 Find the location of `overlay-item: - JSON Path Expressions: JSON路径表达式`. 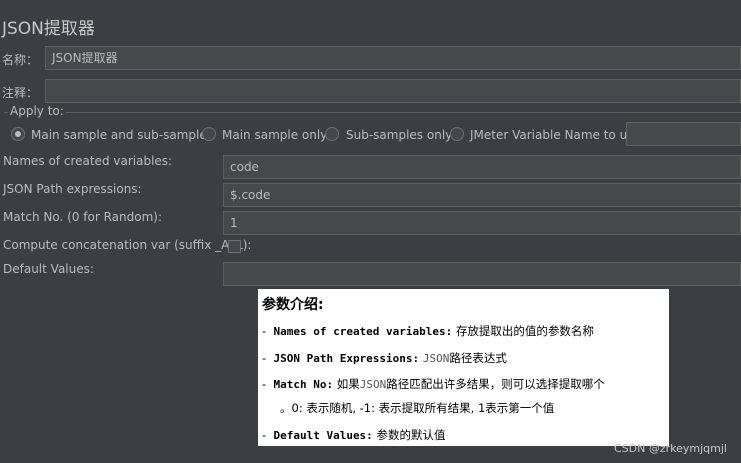

overlay-item: - JSON Path Expressions: JSON路径表达式 is located at coordinates (384, 358).